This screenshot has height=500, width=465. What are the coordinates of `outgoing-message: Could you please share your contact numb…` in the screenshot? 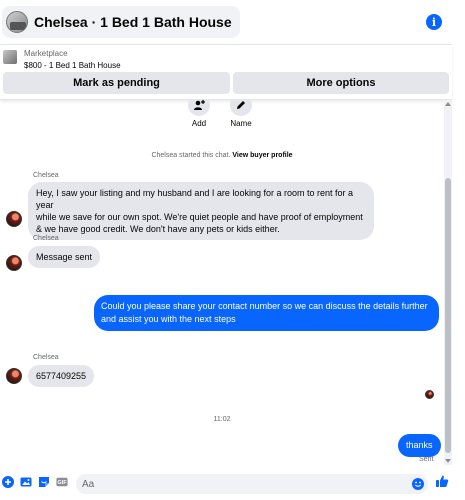 It's located at (266, 313).